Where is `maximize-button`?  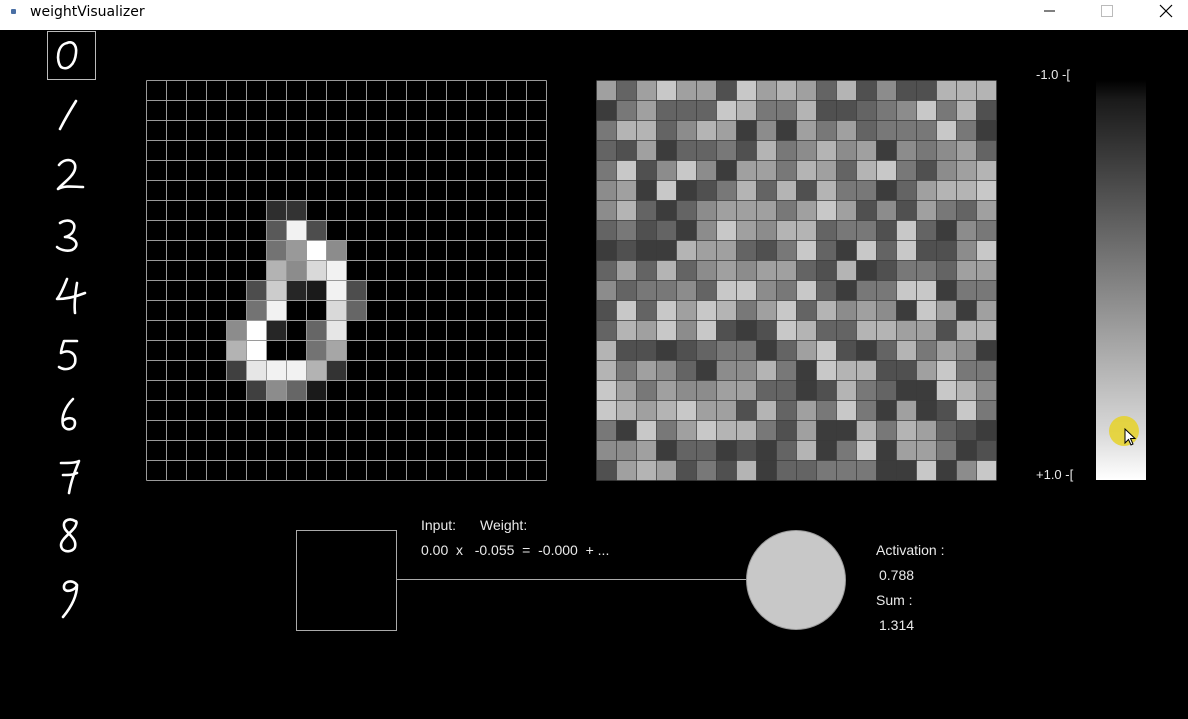 maximize-button is located at coordinates (1107, 15).